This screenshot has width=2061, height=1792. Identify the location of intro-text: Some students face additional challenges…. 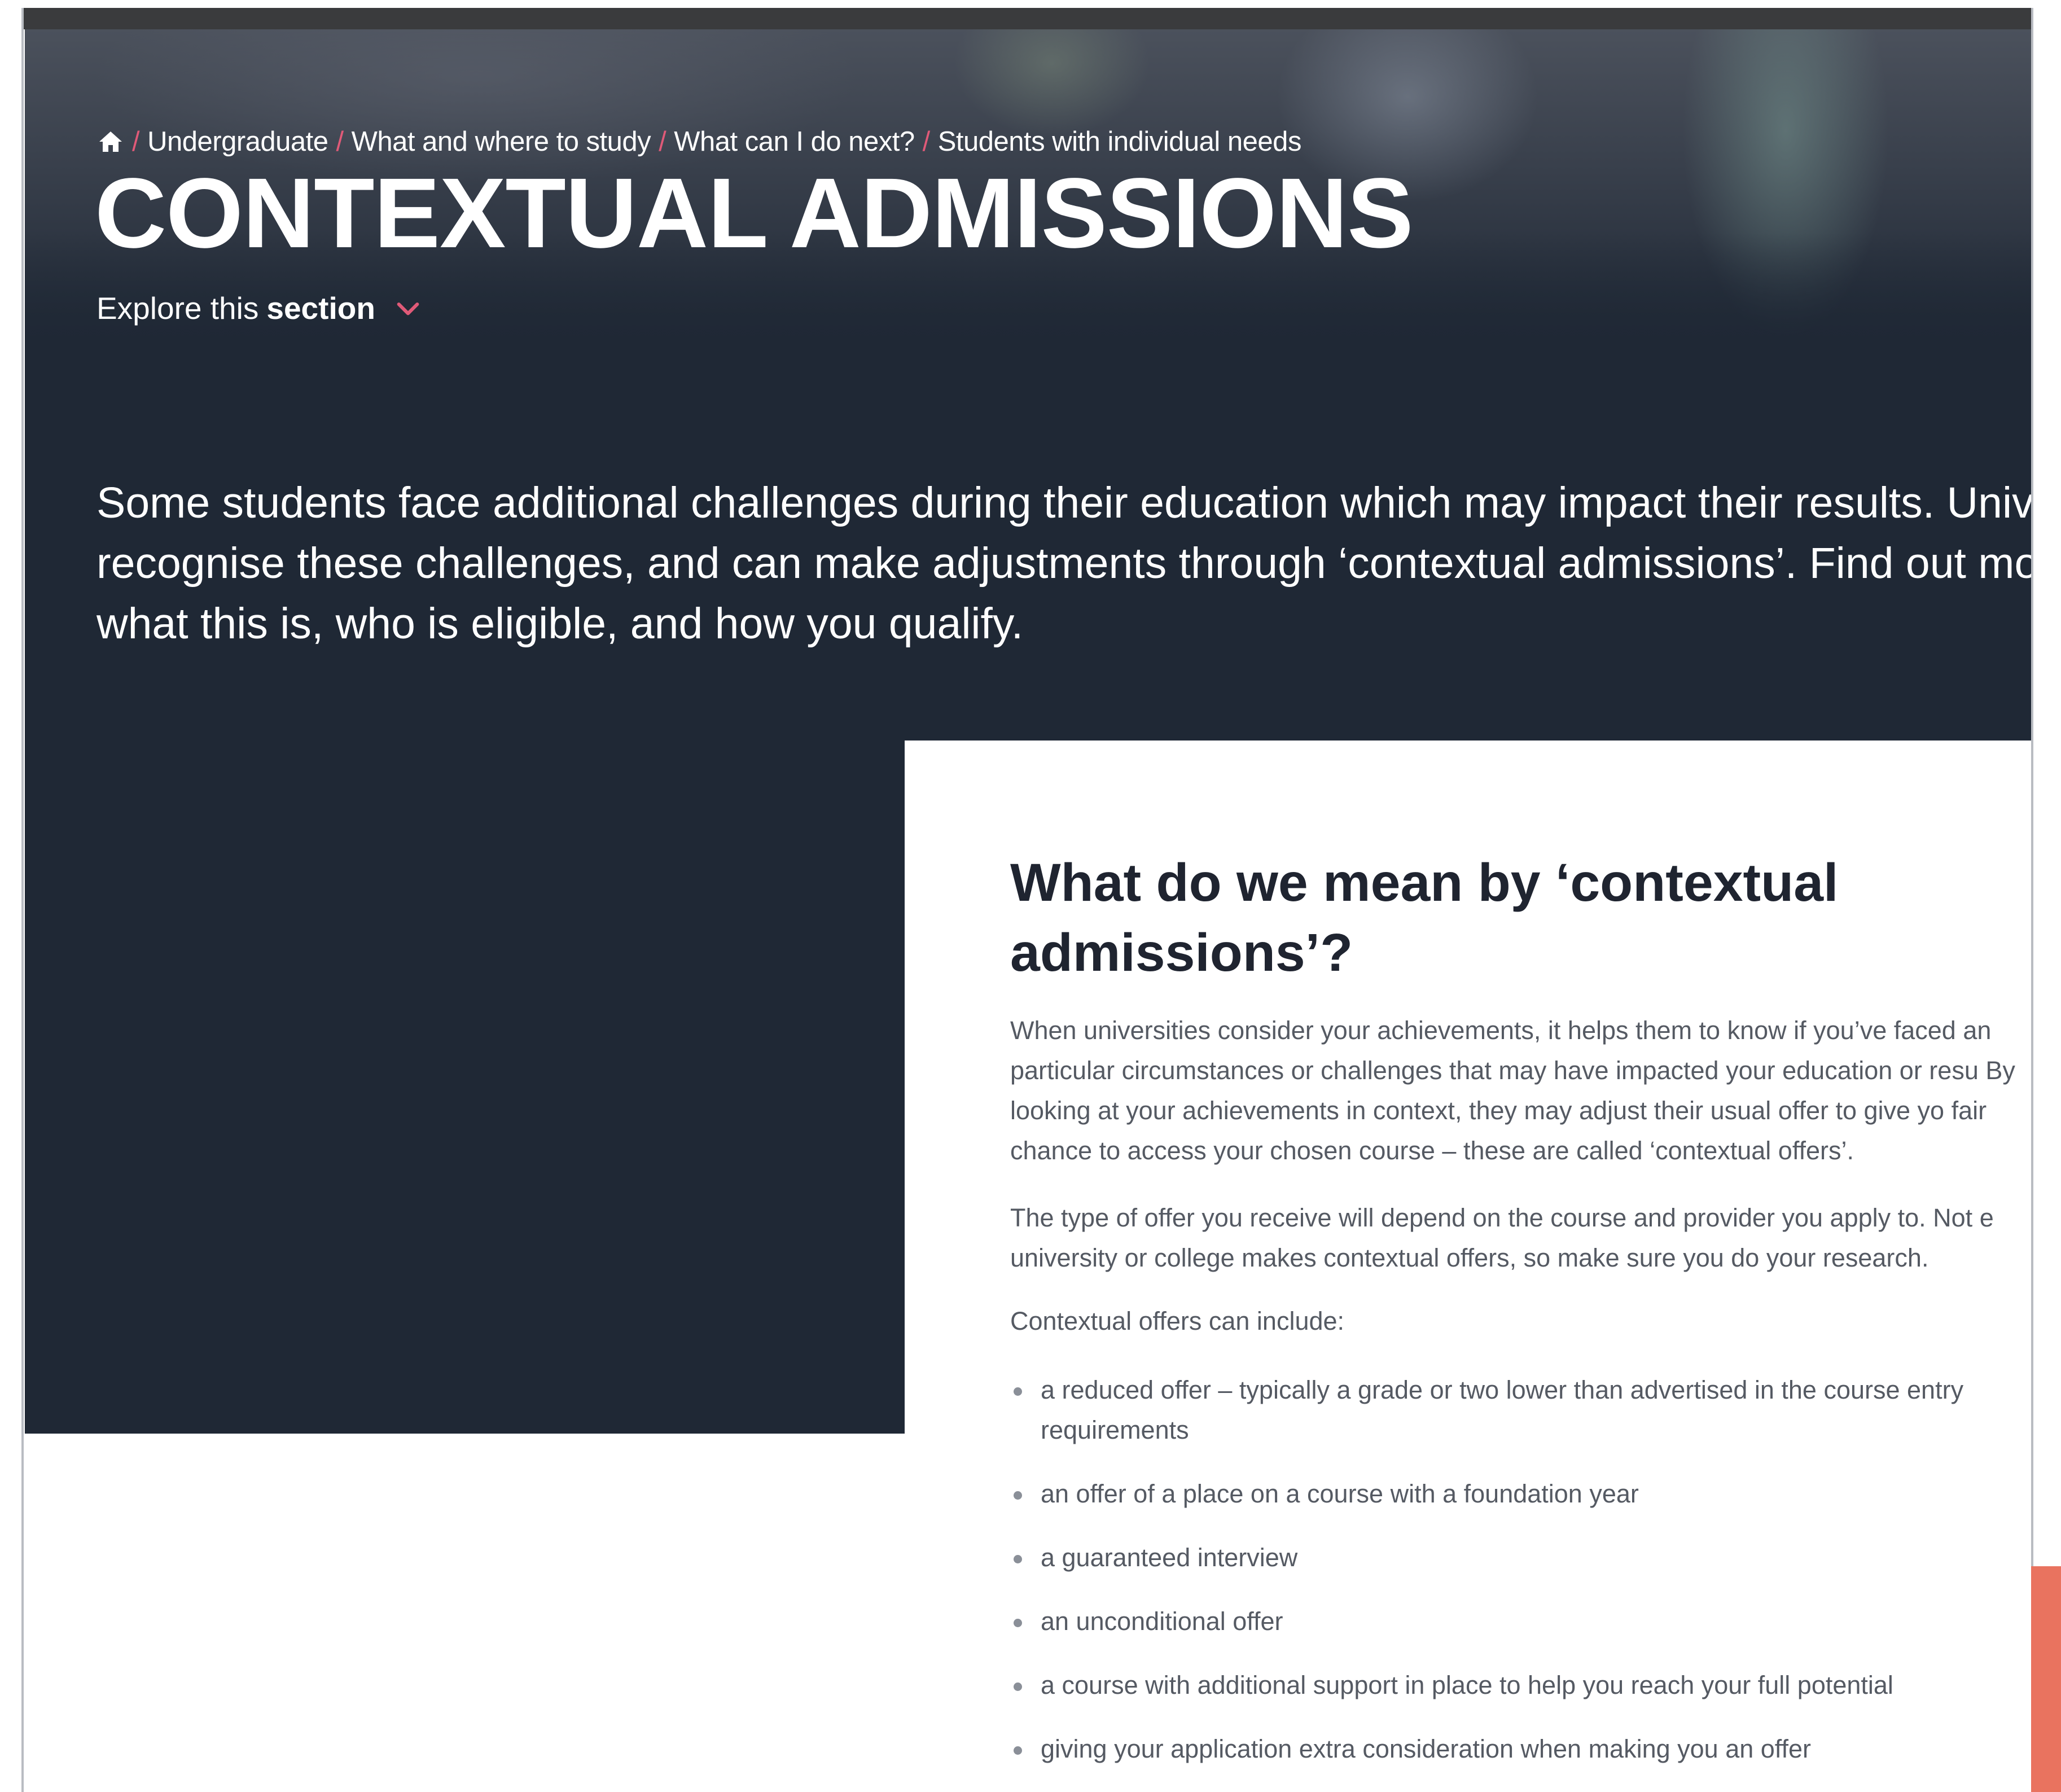
(1064, 563).